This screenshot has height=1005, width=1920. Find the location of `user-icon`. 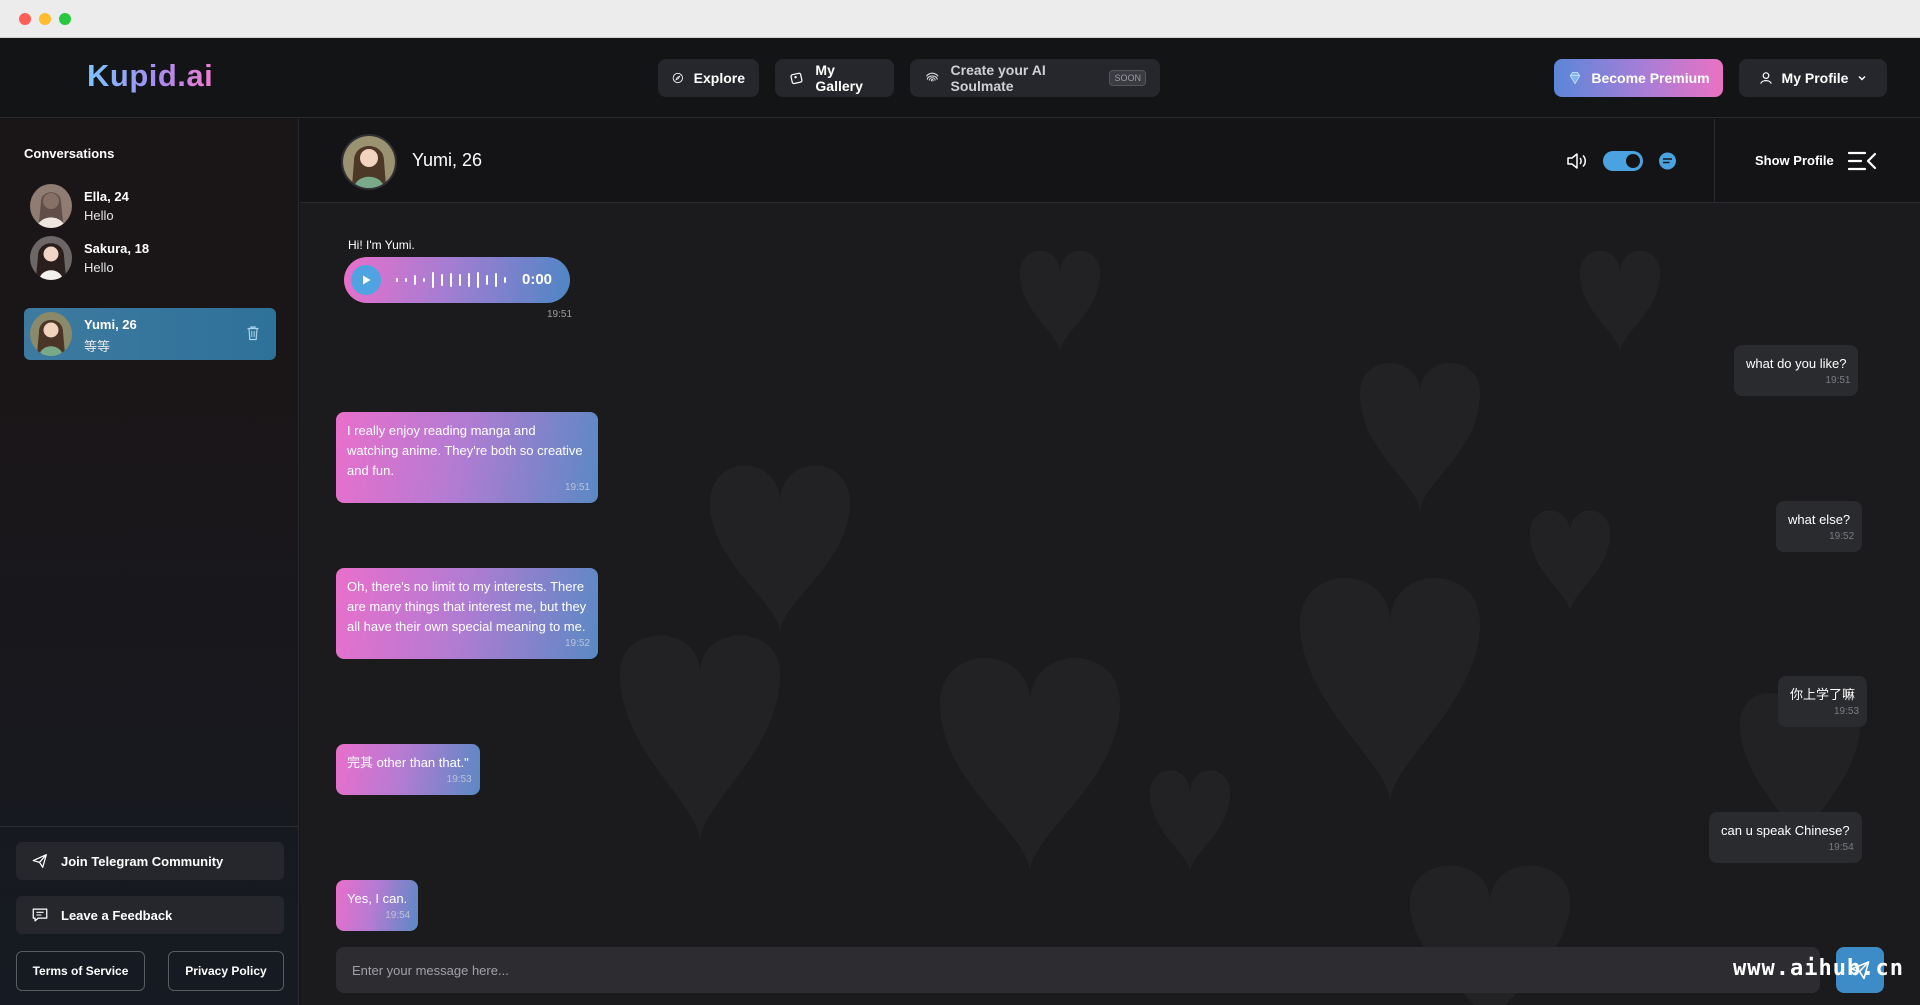

user-icon is located at coordinates (1765, 78).